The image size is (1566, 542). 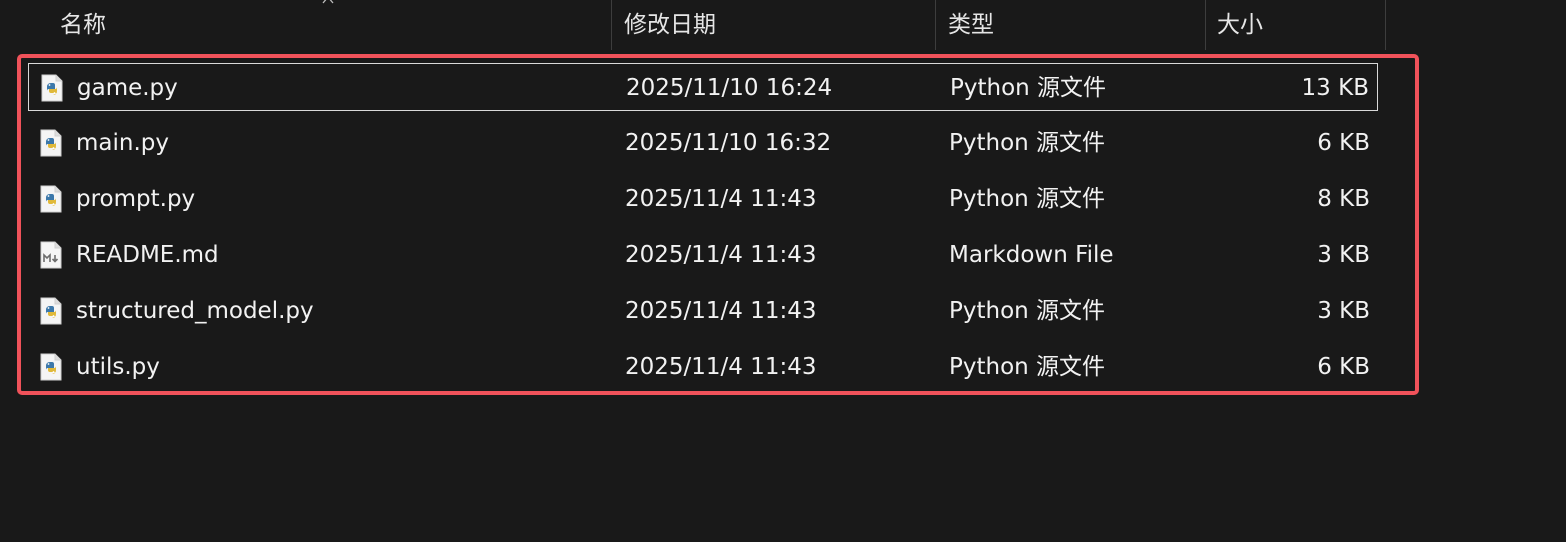 I want to click on file-modified-date: 2025/11/10 16:32, so click(x=728, y=143).